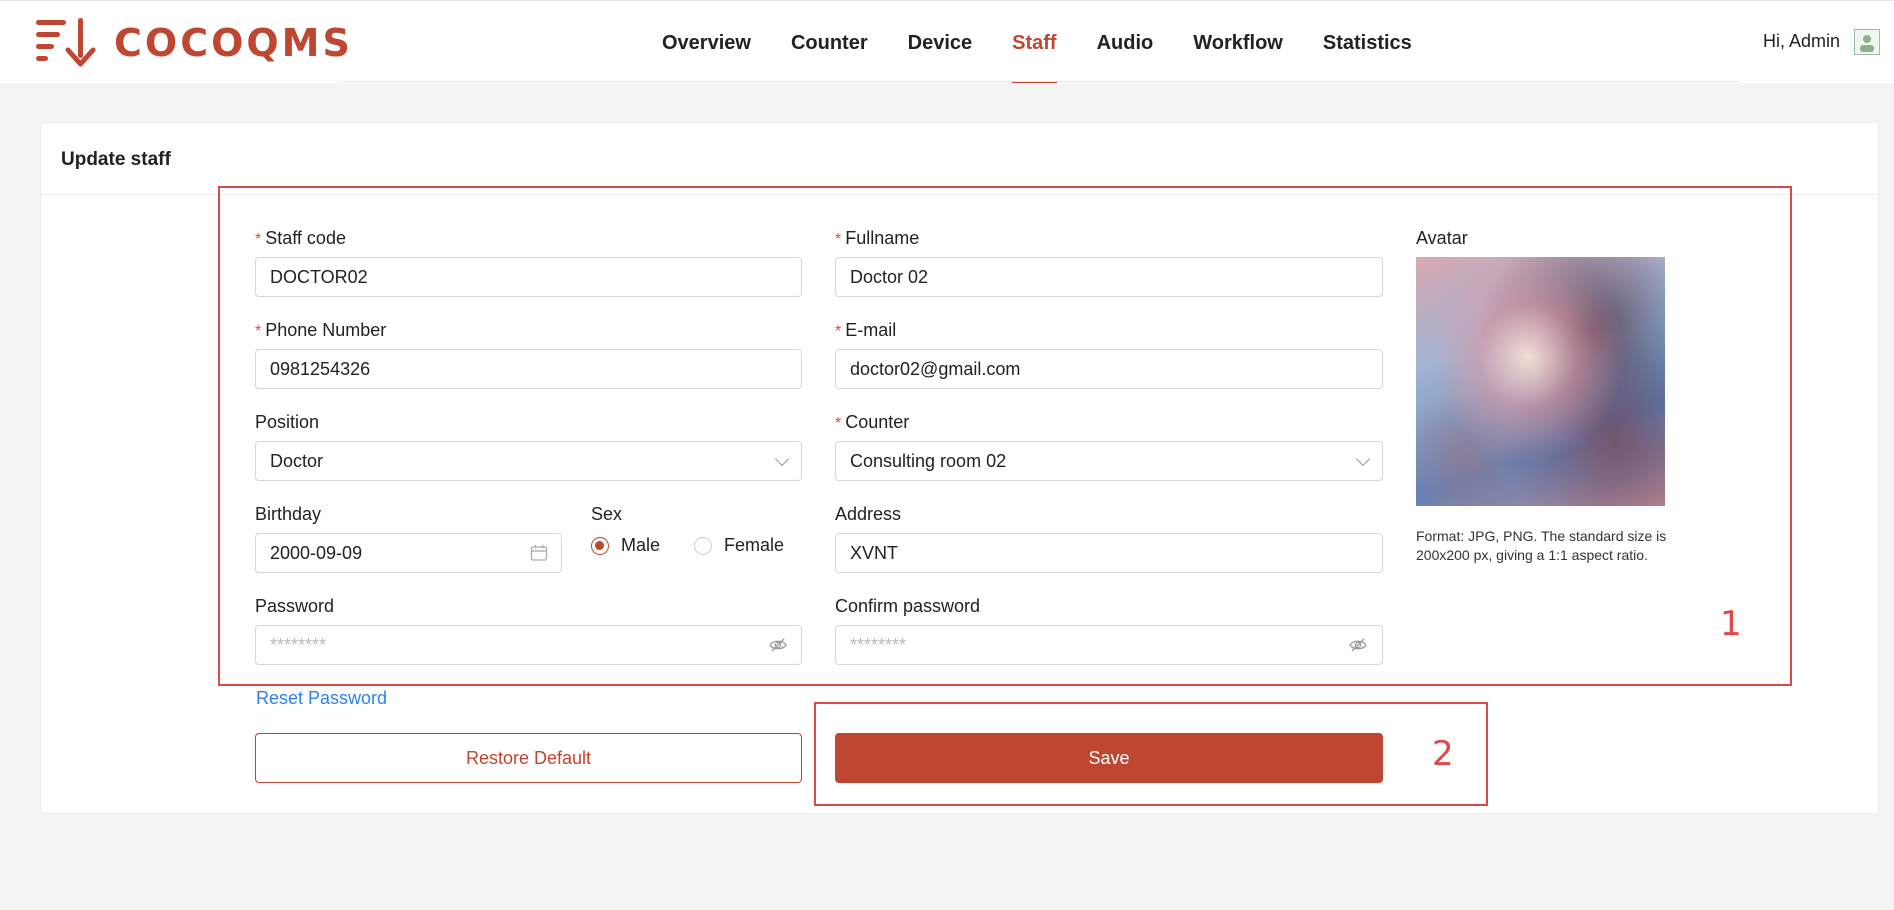 The width and height of the screenshot is (1894, 910). What do you see at coordinates (868, 514) in the screenshot?
I see `address-label: Address` at bounding box center [868, 514].